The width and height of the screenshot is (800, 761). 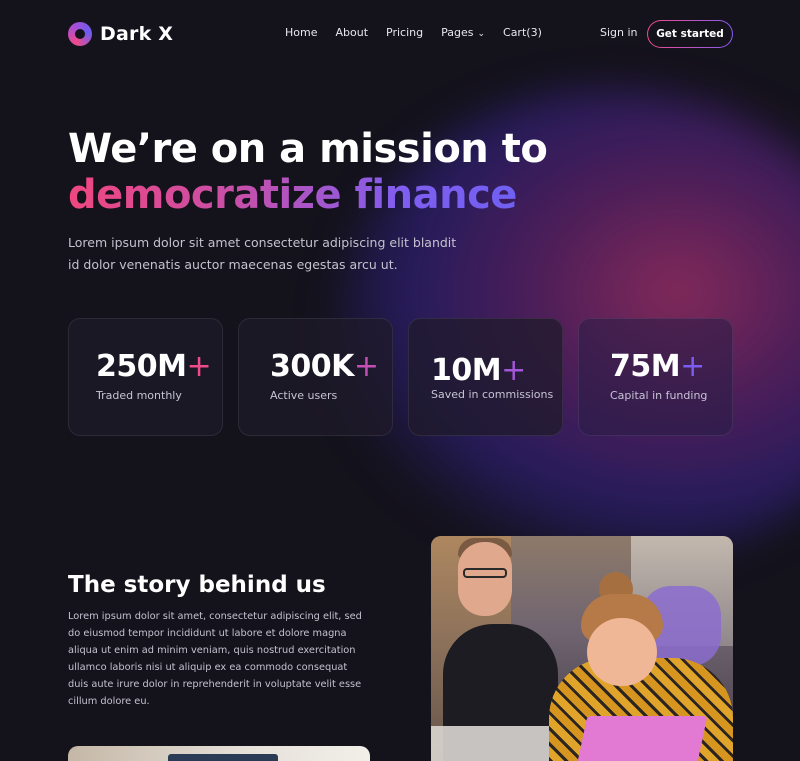 I want to click on stat-card-traded: 250M+ Traded monthly, so click(x=145, y=377).